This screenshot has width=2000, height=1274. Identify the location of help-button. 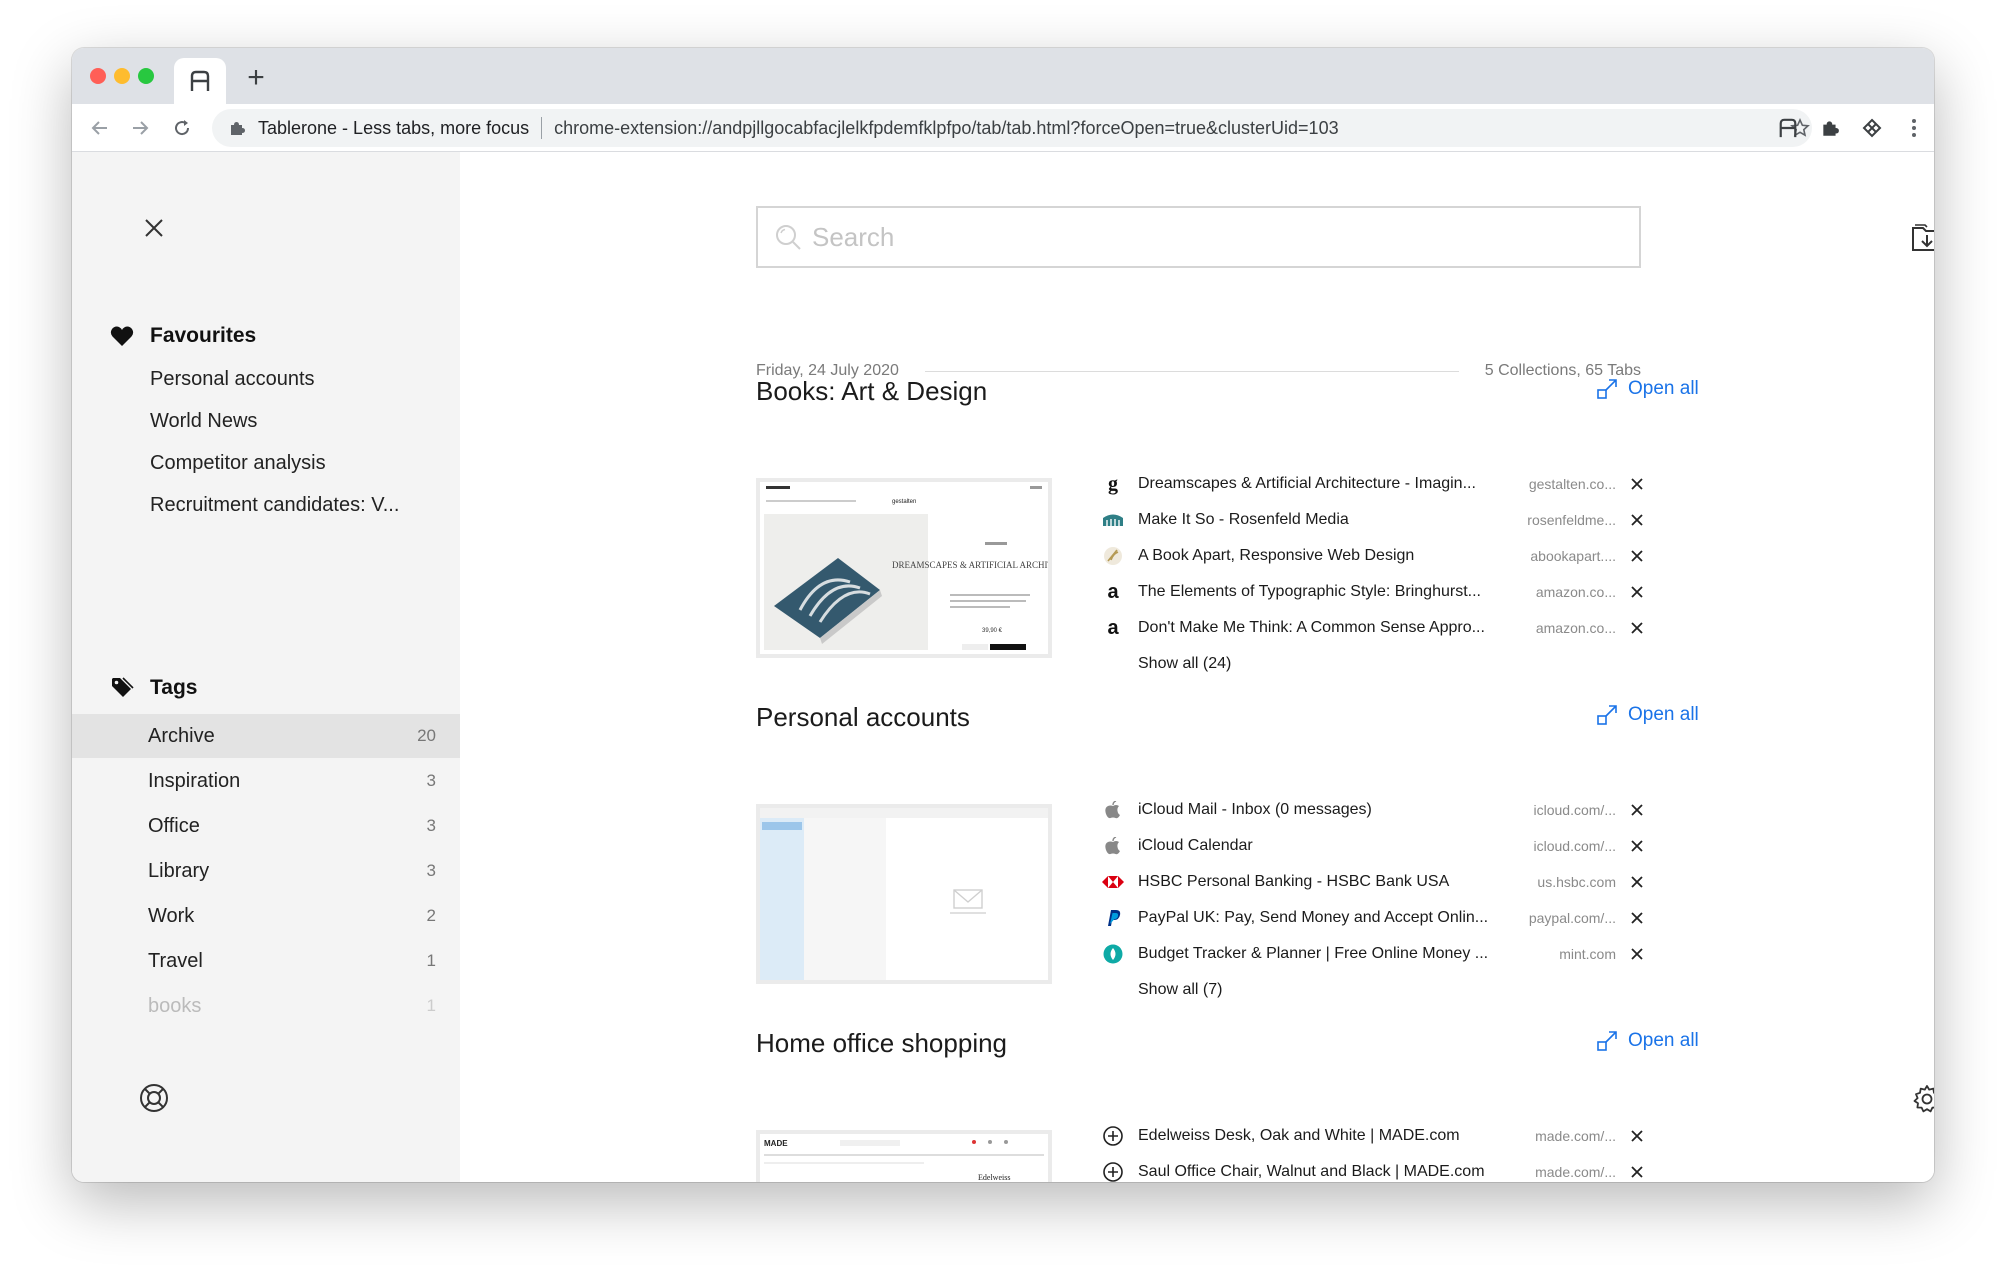
(154, 1098).